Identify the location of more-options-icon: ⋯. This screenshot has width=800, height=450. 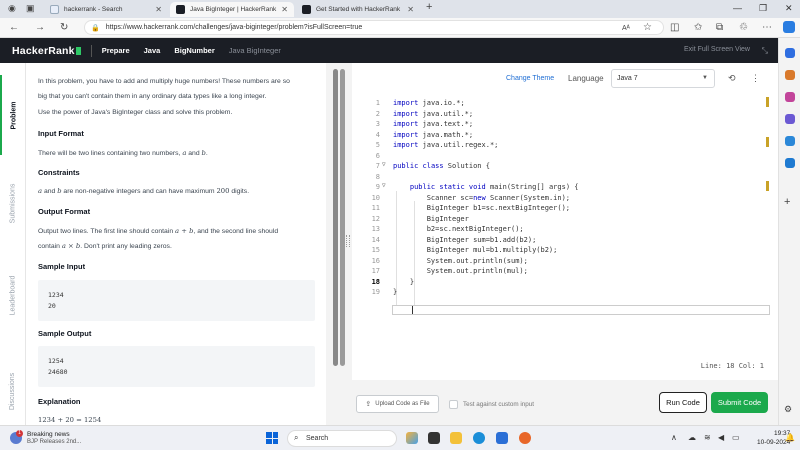
(767, 27).